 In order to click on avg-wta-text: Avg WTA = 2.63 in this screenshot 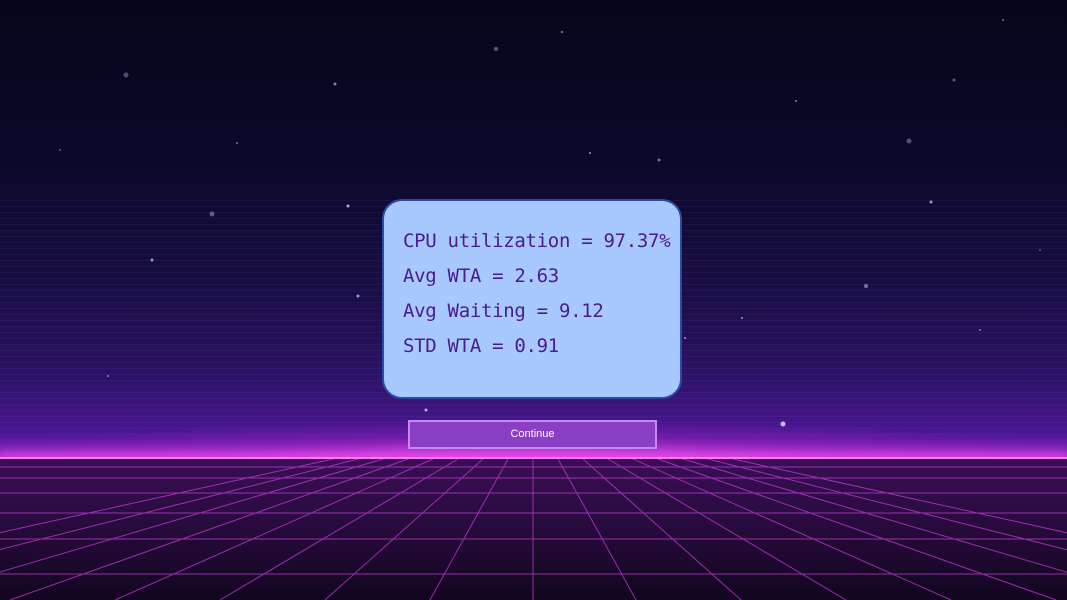, I will do `click(481, 276)`.